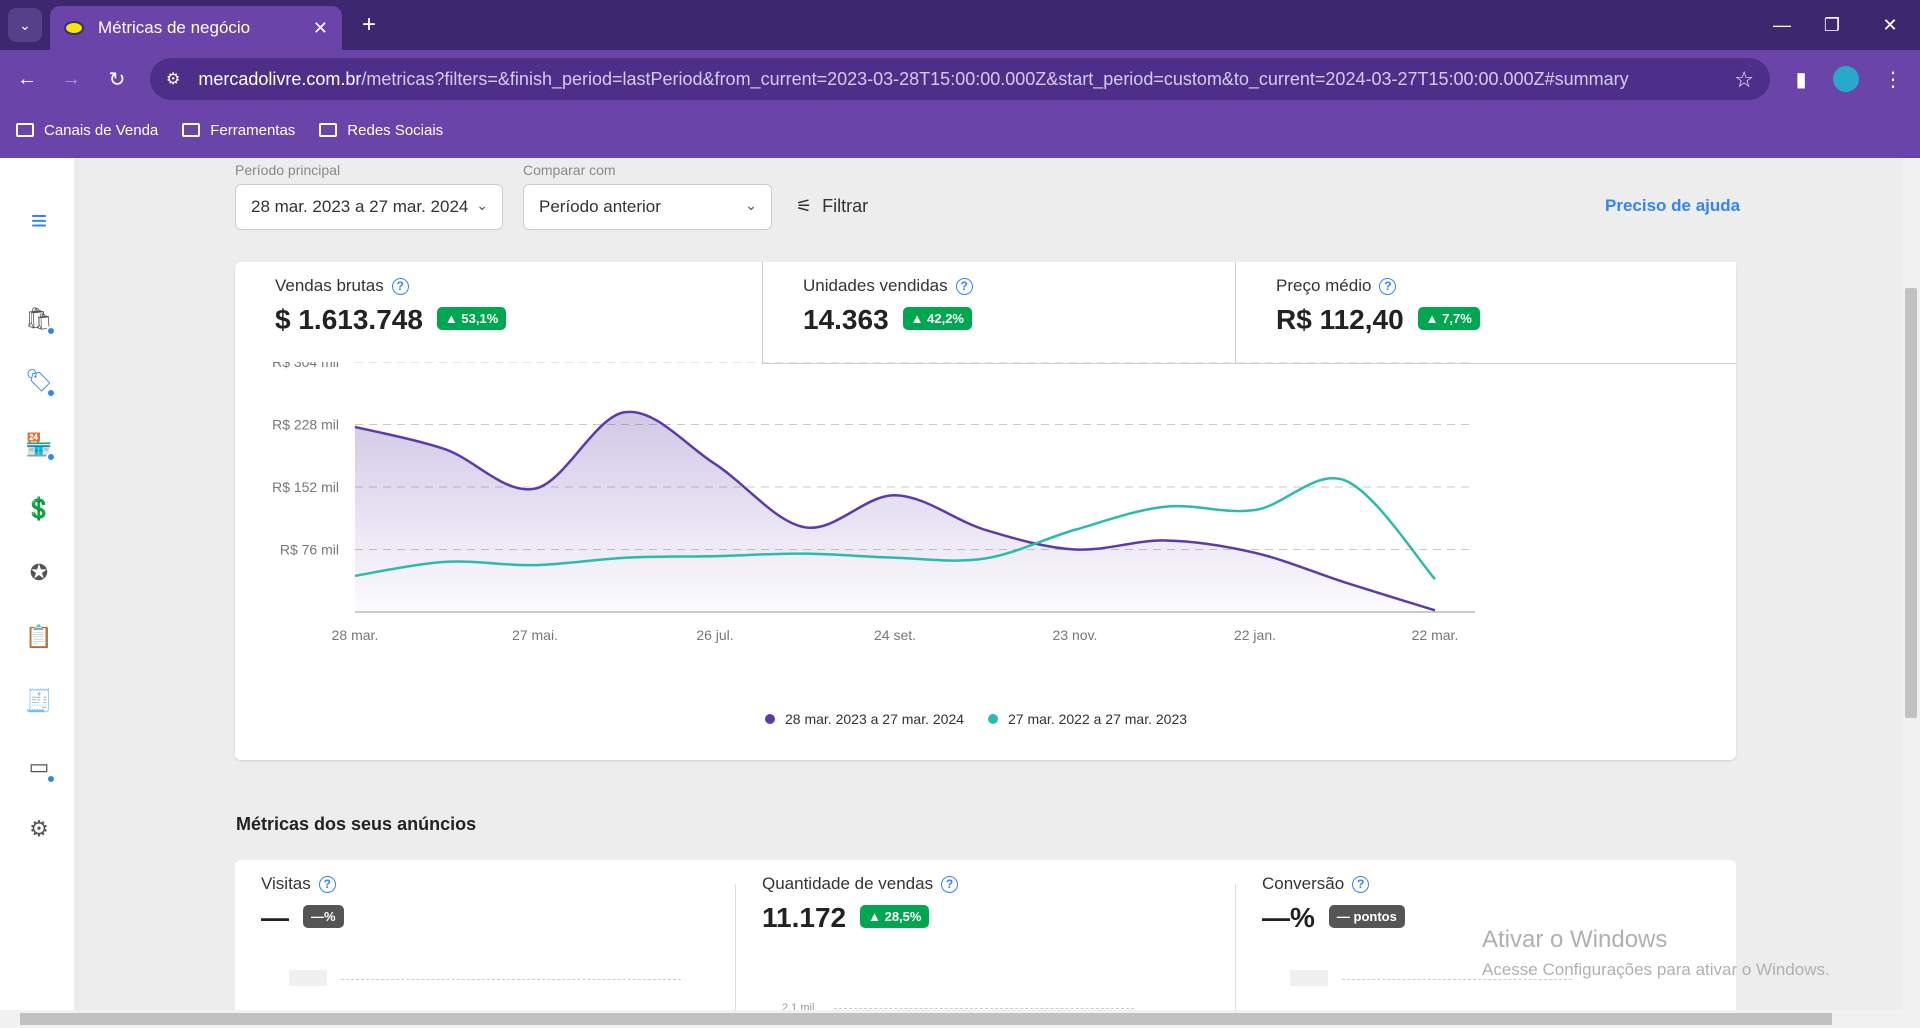  I want to click on star-badge-icon: ✪, so click(39, 573).